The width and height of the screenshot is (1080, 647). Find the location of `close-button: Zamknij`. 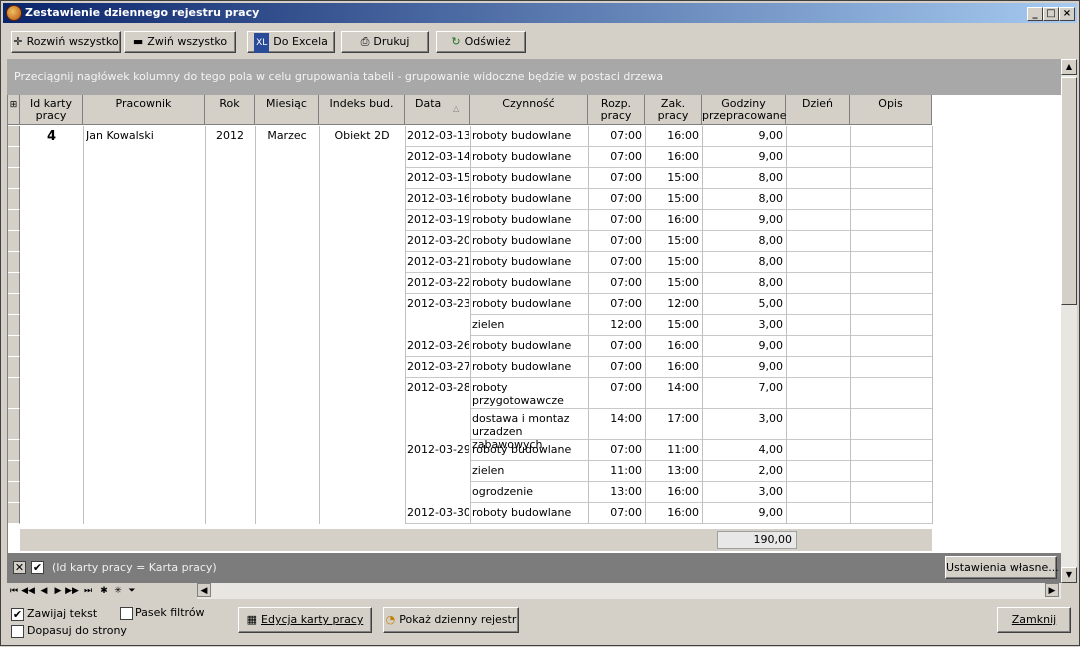

close-button: Zamknij is located at coordinates (1034, 620).